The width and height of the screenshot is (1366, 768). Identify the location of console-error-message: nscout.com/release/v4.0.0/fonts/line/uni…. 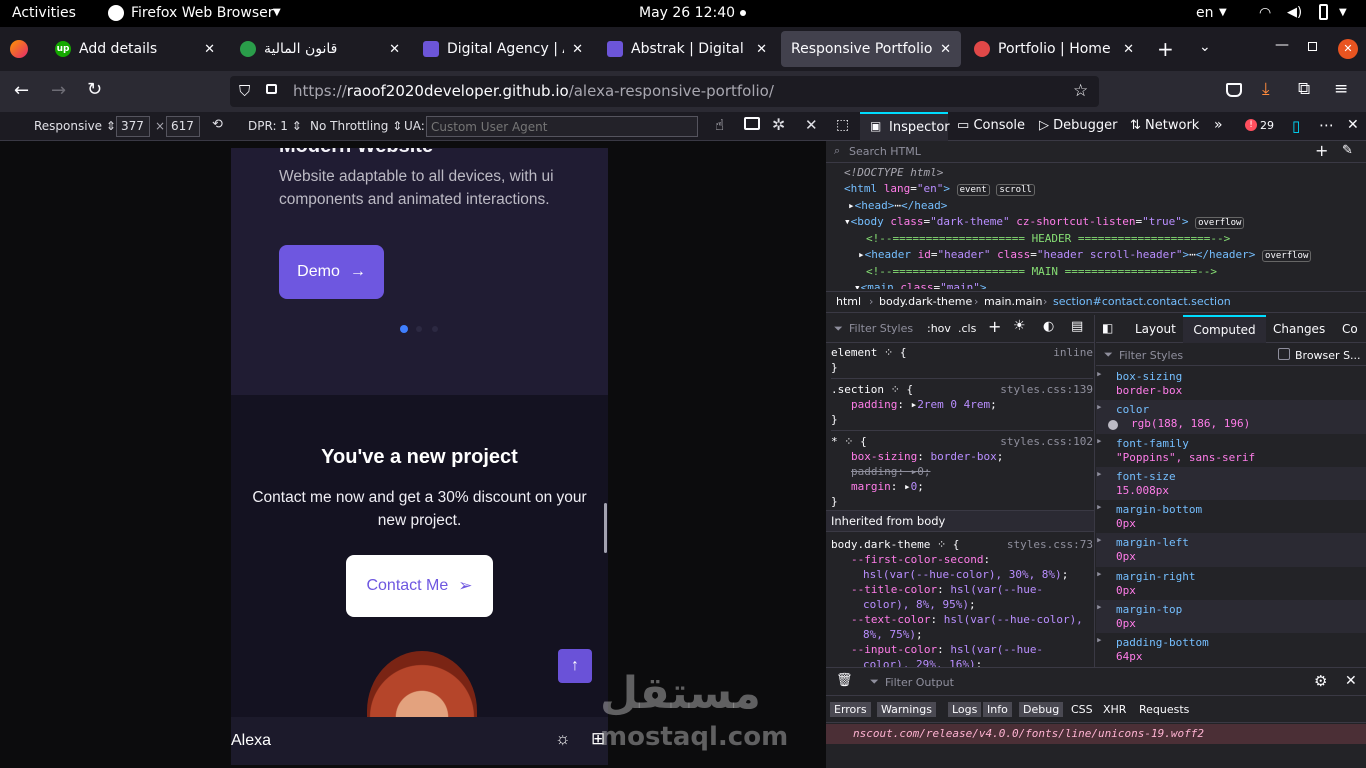
(1096, 734).